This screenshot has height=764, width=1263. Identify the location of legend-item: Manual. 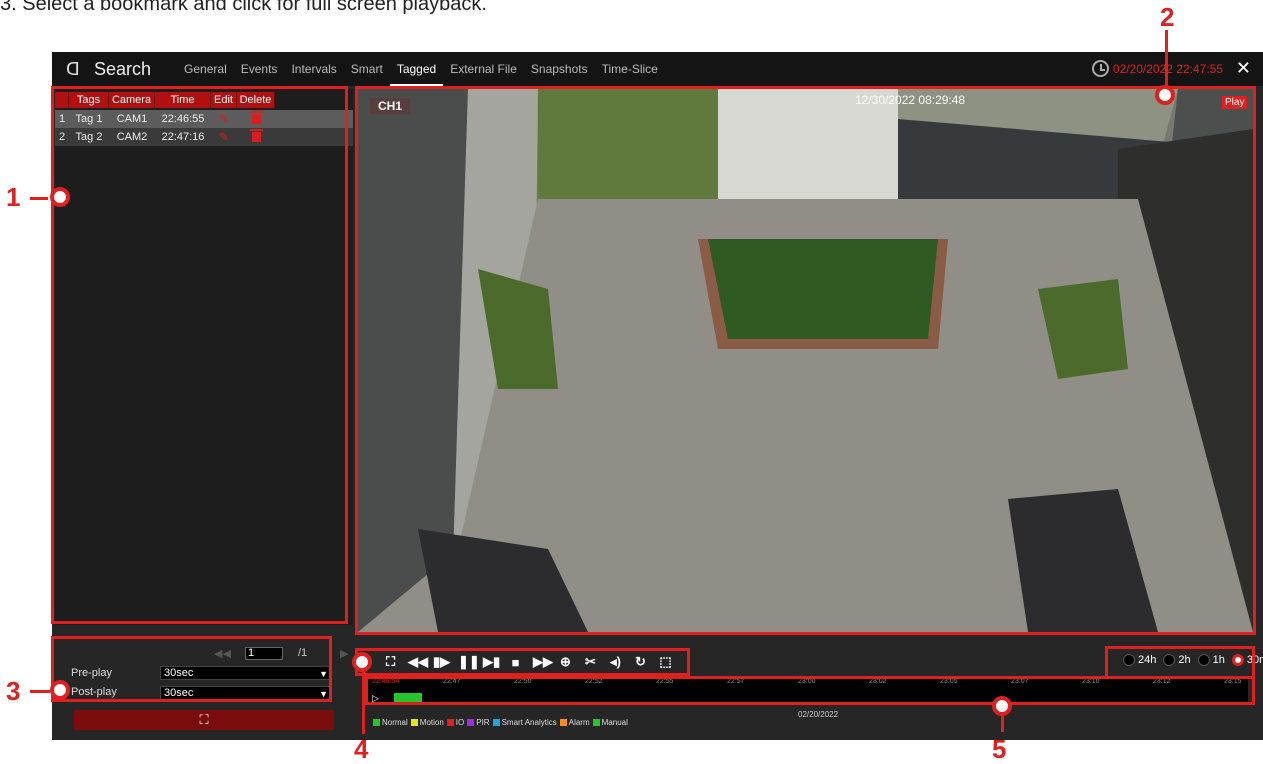
(610, 722).